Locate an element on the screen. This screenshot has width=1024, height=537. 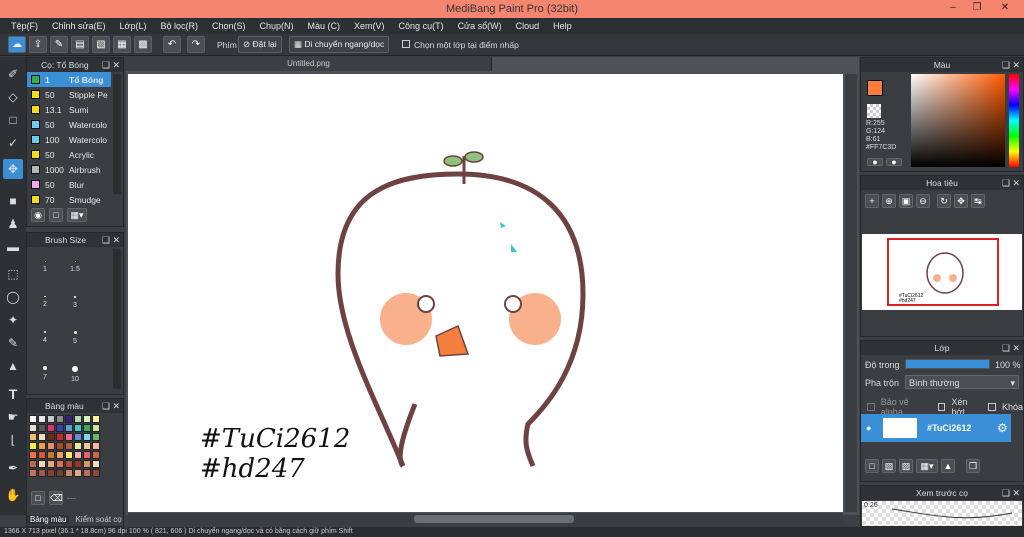
select-eraser-icon: ▲ is located at coordinates (13, 366).